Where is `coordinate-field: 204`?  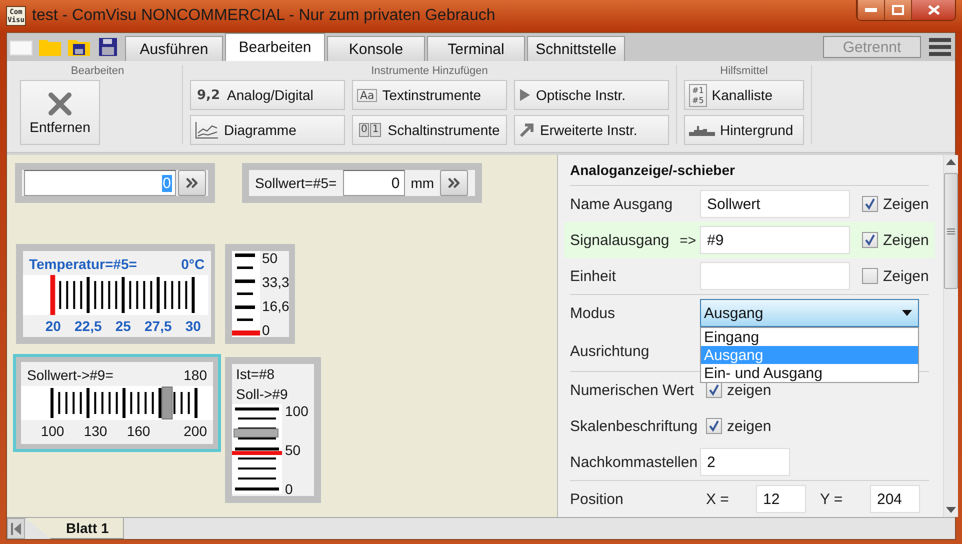
coordinate-field: 204 is located at coordinates (895, 499).